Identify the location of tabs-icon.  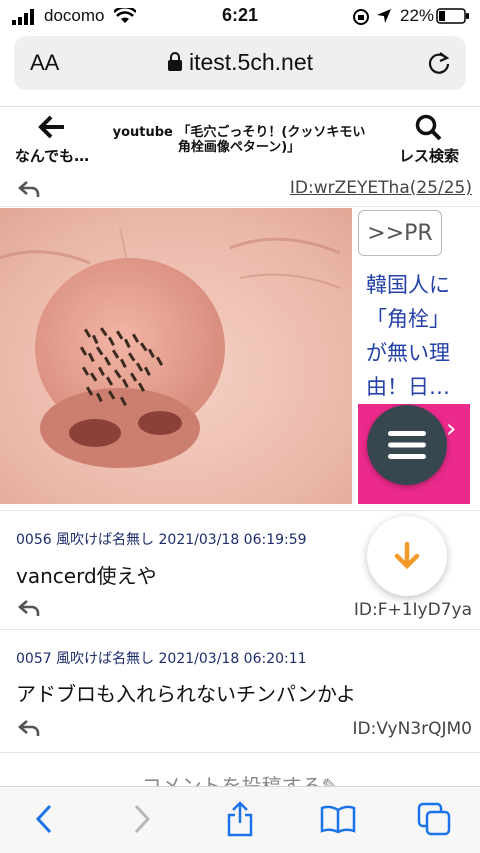
(434, 819).